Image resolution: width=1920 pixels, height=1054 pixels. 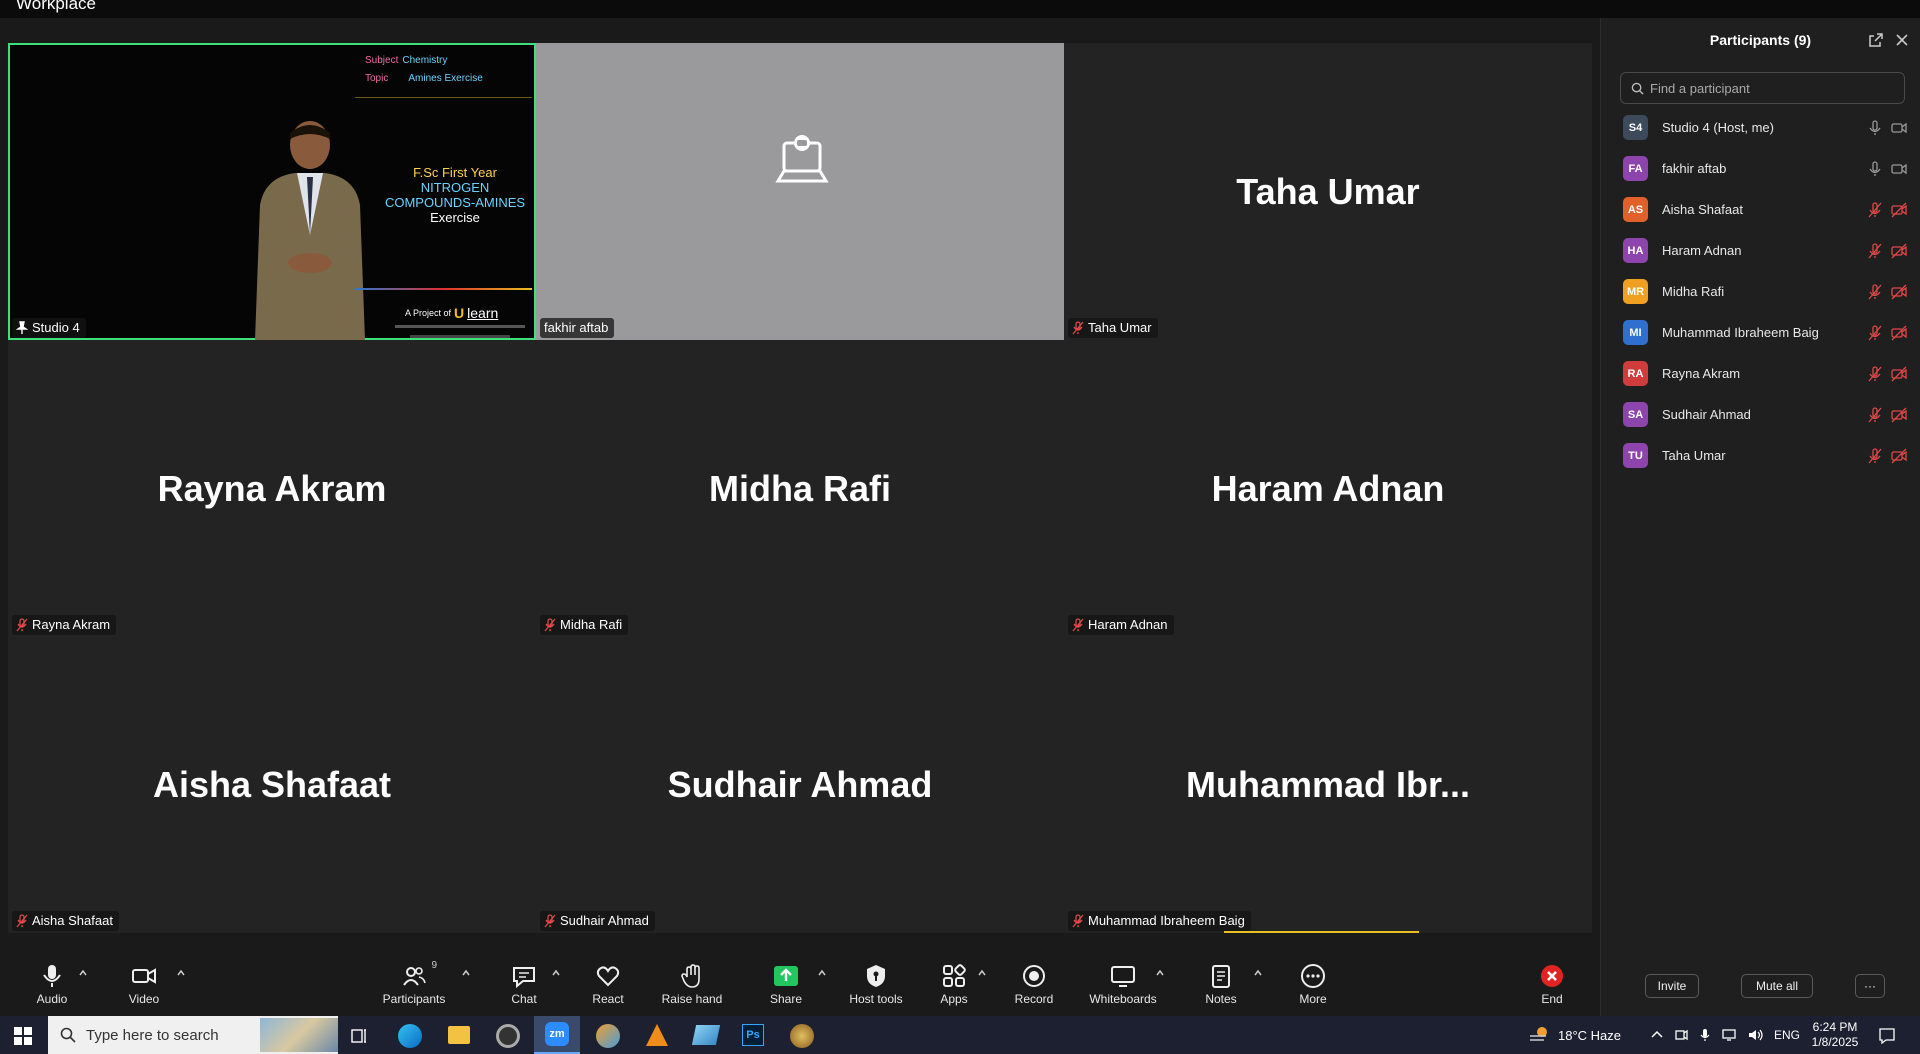 I want to click on raise-hand-button: Raise hand, so click(x=692, y=988).